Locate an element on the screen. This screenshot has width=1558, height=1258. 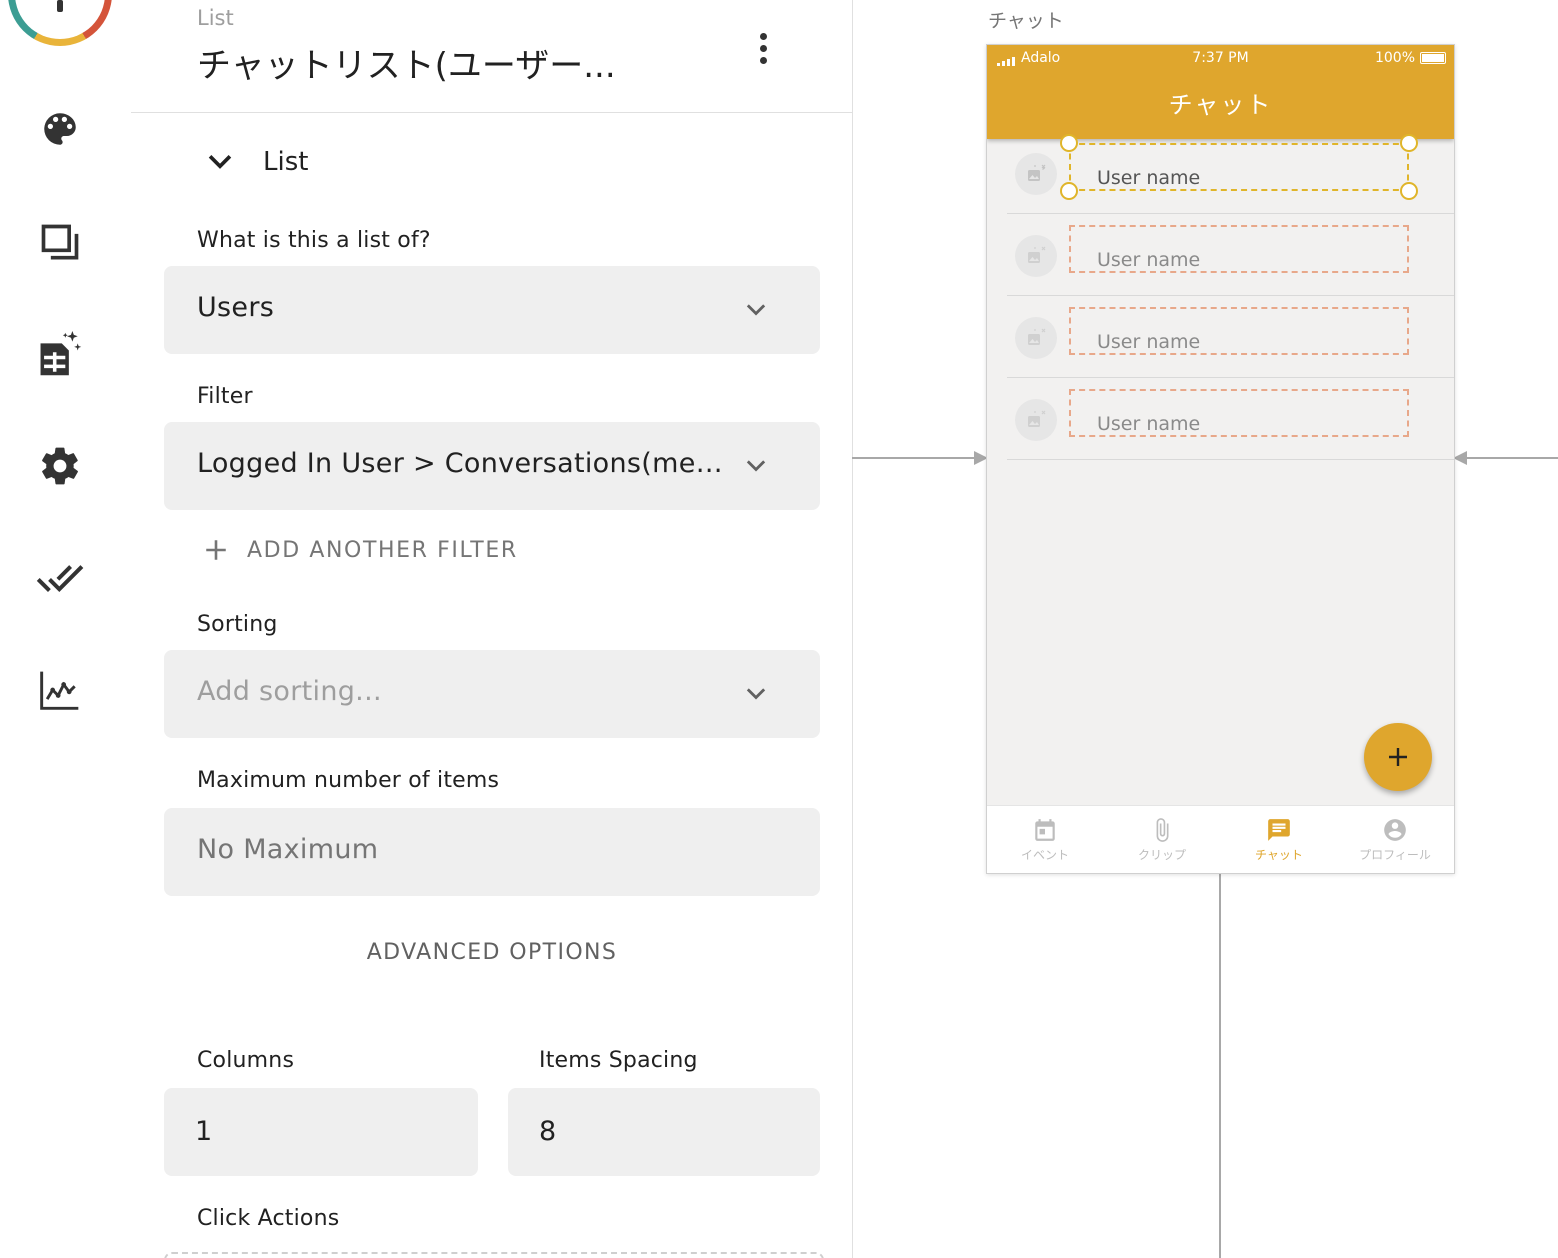
gear-icon is located at coordinates (60, 466).